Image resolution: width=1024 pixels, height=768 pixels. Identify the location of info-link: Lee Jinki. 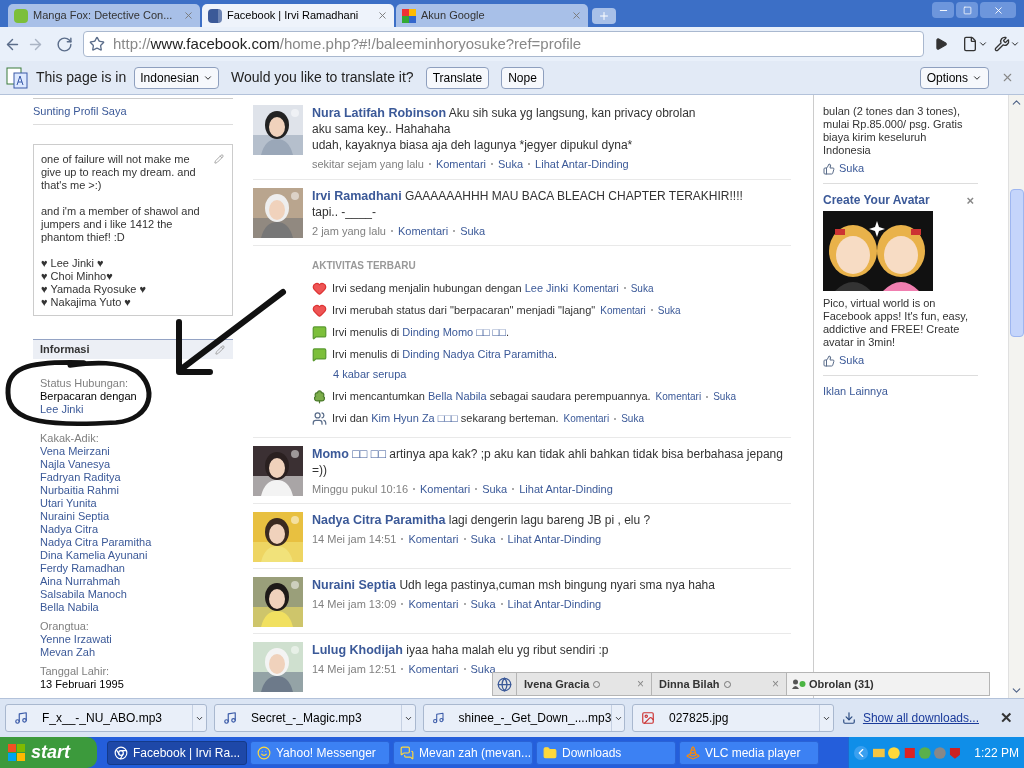
(62, 409).